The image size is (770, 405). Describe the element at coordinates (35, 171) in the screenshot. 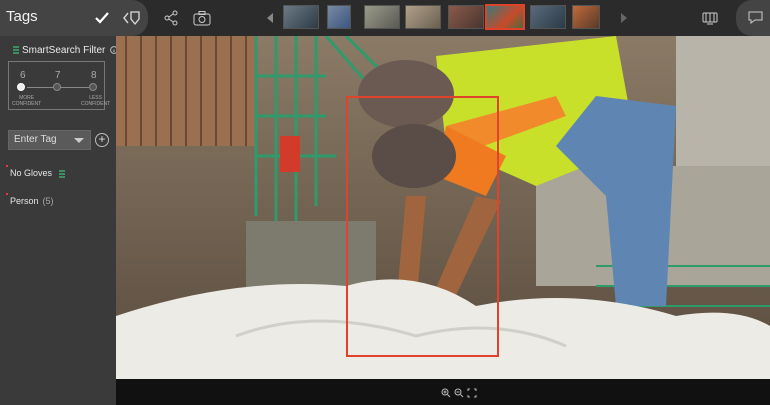

I see `tag-item: No Gloves` at that location.